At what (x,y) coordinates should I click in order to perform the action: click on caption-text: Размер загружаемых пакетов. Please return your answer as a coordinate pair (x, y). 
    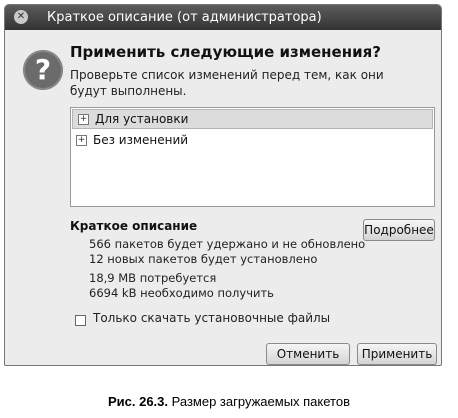
    Looking at the image, I should click on (260, 401).